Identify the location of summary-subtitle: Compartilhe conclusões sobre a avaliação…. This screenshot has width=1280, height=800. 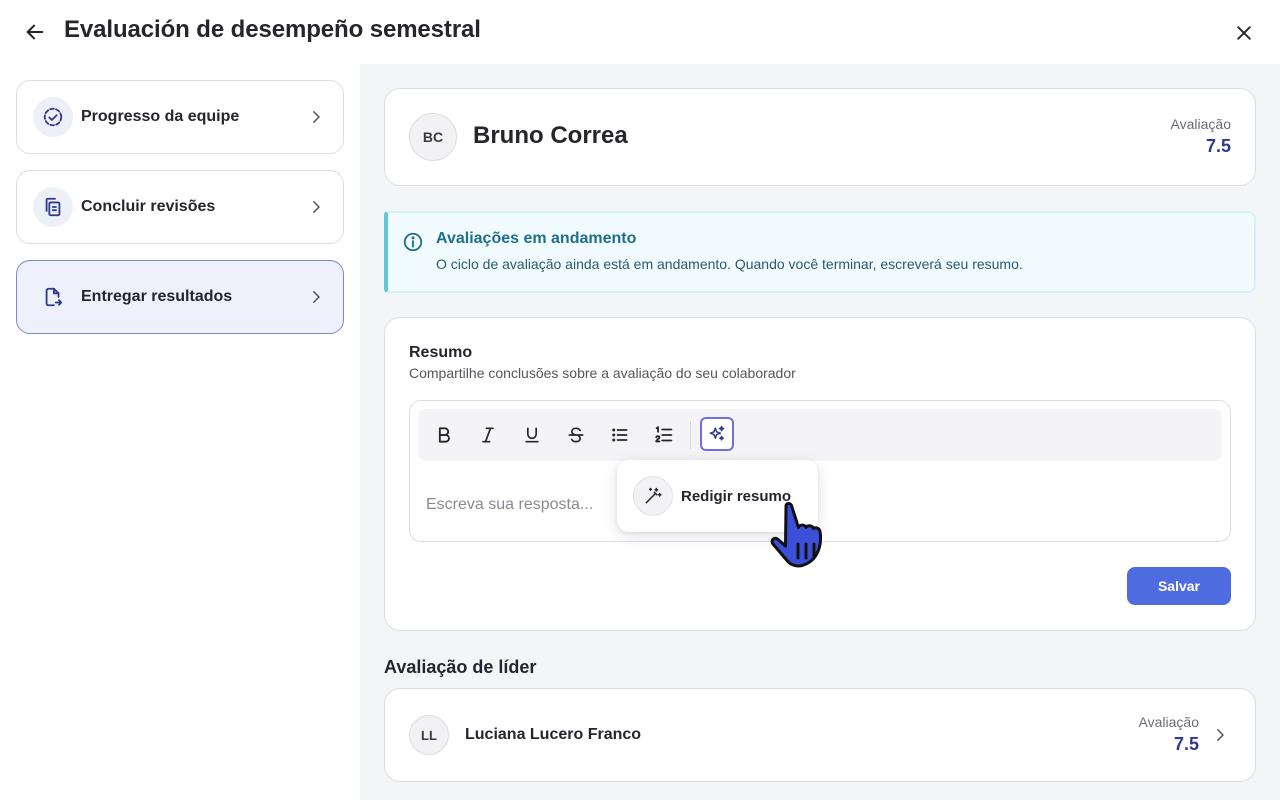
(602, 373).